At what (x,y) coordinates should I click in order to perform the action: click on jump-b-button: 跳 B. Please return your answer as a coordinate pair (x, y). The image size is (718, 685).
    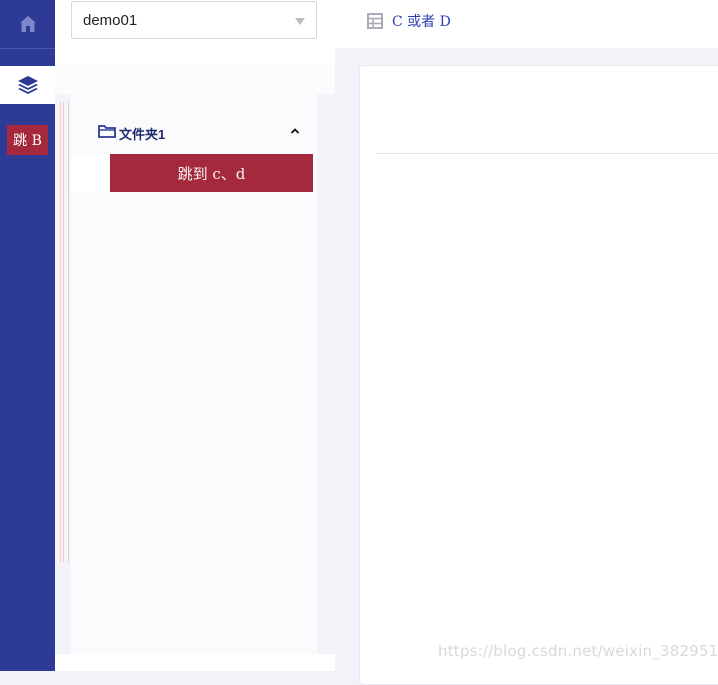
    Looking at the image, I should click on (27, 140).